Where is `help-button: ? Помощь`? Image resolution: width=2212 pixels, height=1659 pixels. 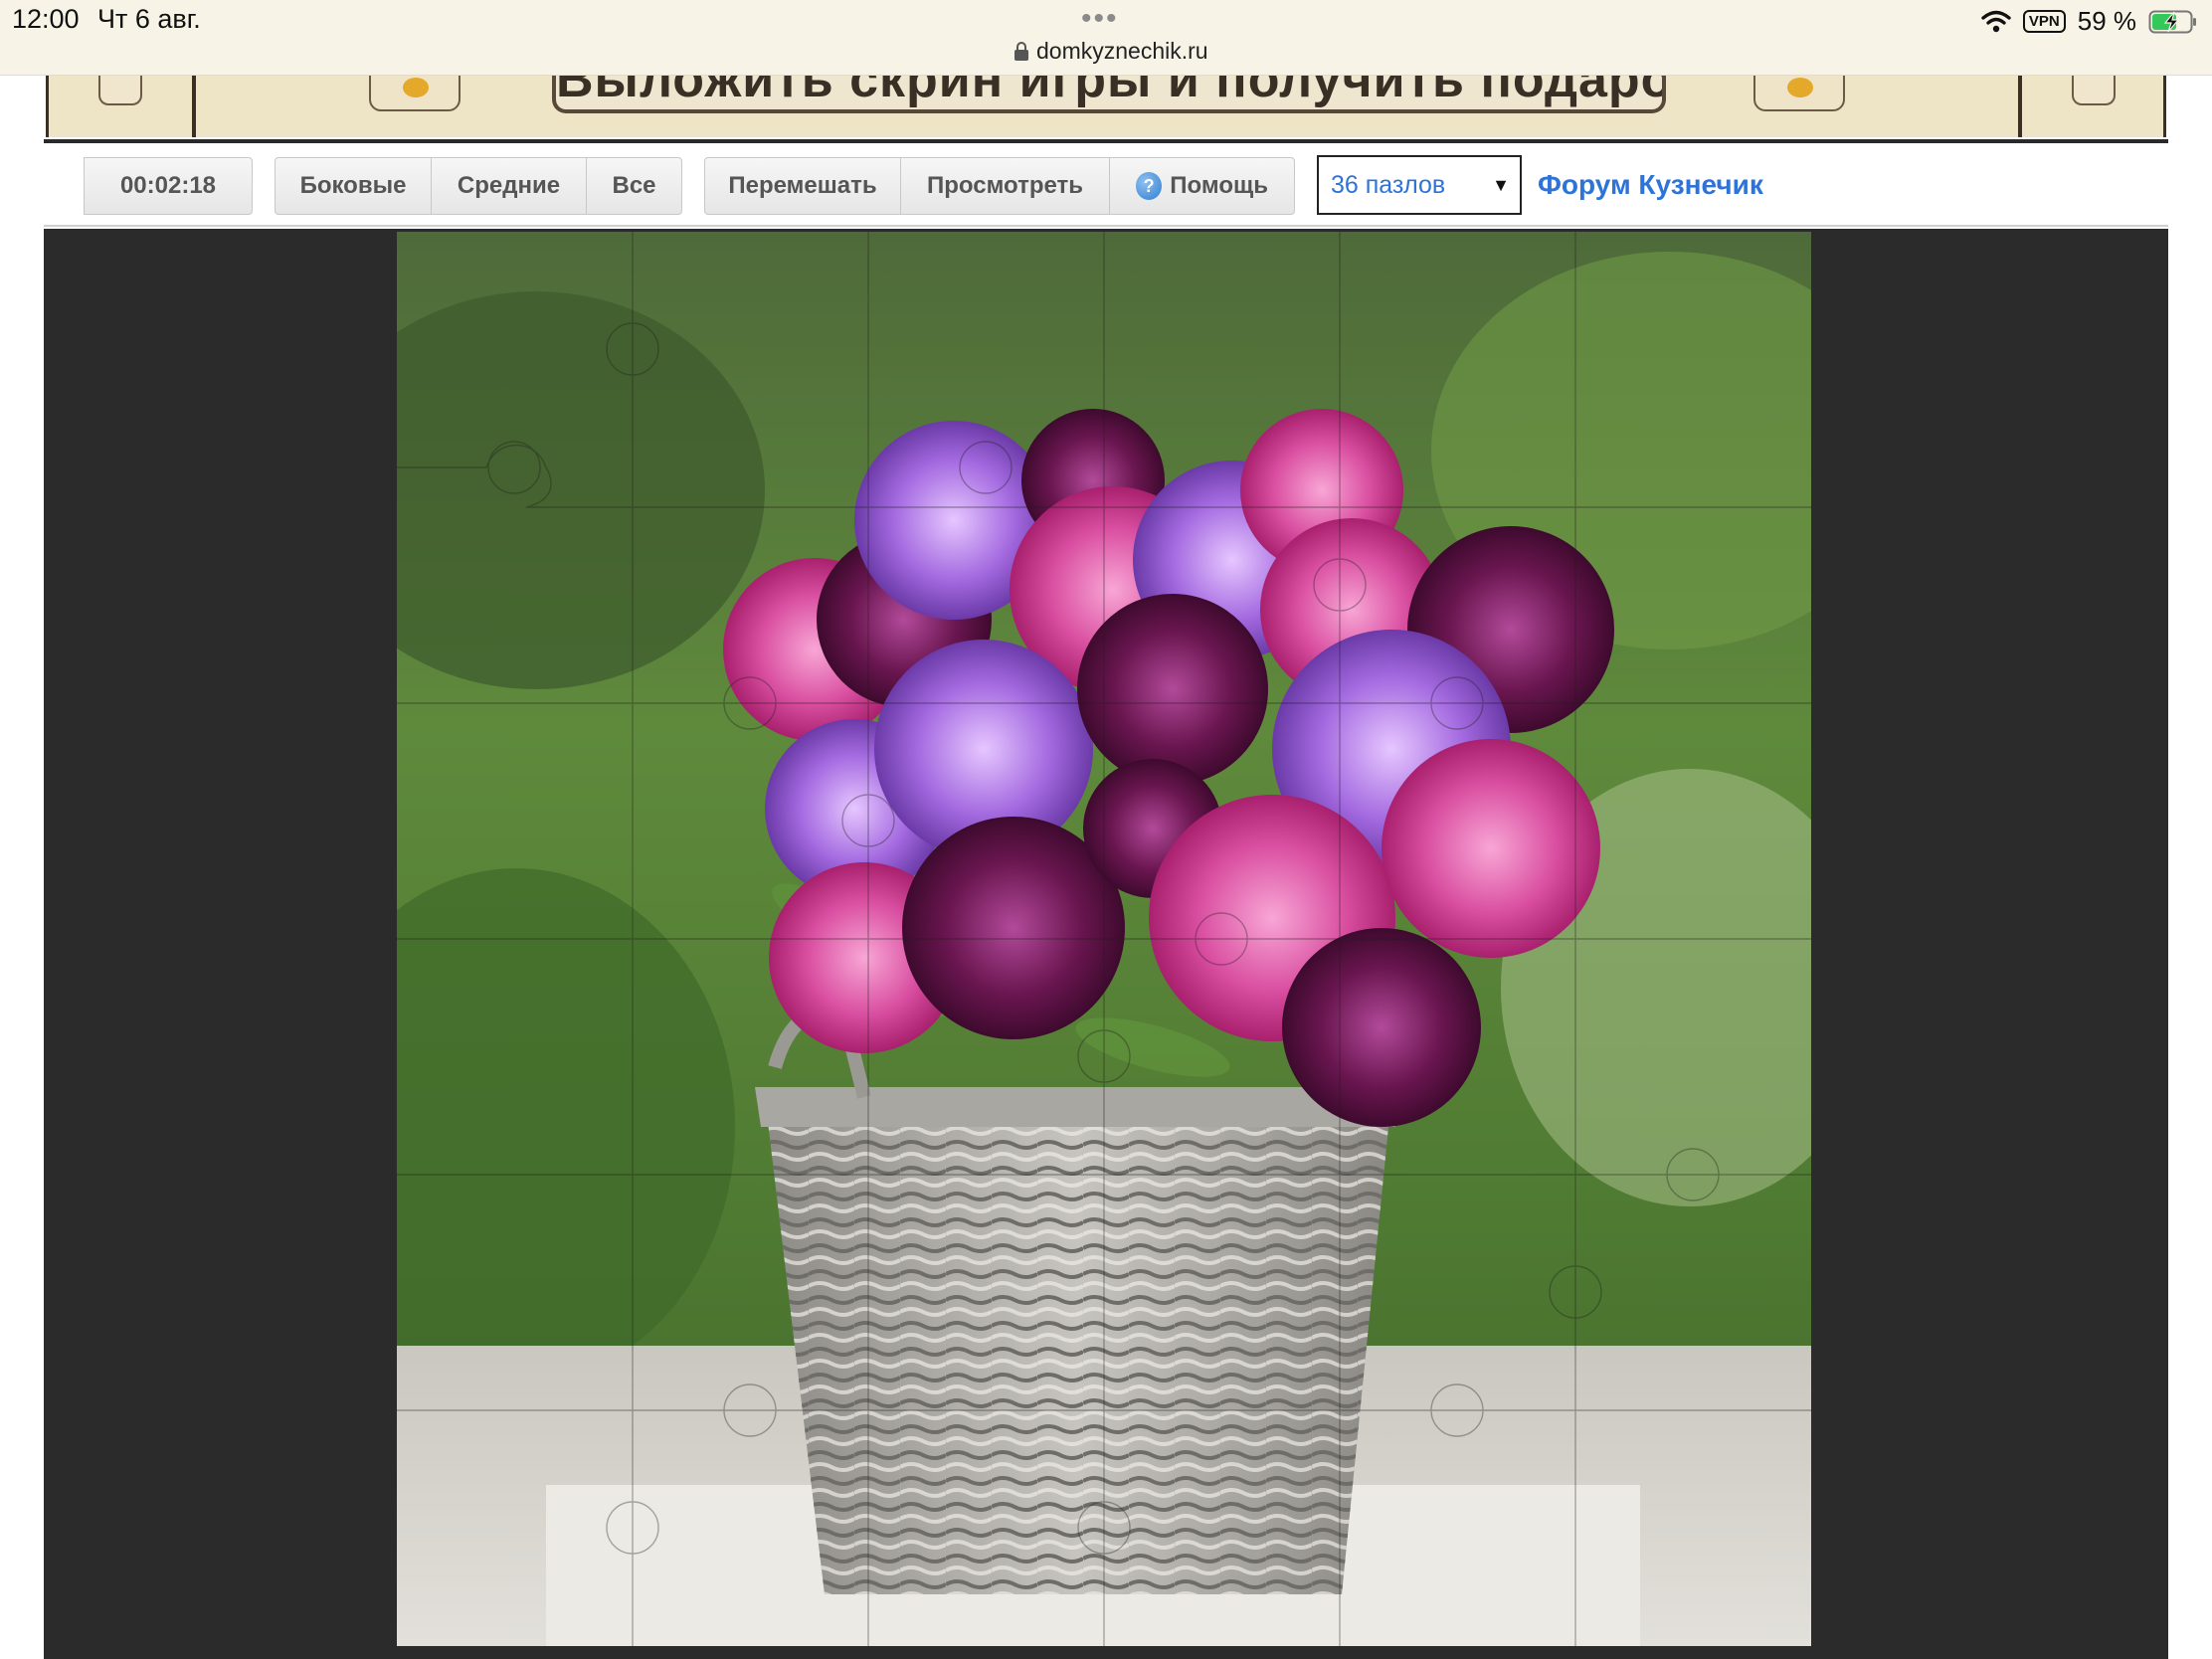 help-button: ? Помощь is located at coordinates (1202, 186).